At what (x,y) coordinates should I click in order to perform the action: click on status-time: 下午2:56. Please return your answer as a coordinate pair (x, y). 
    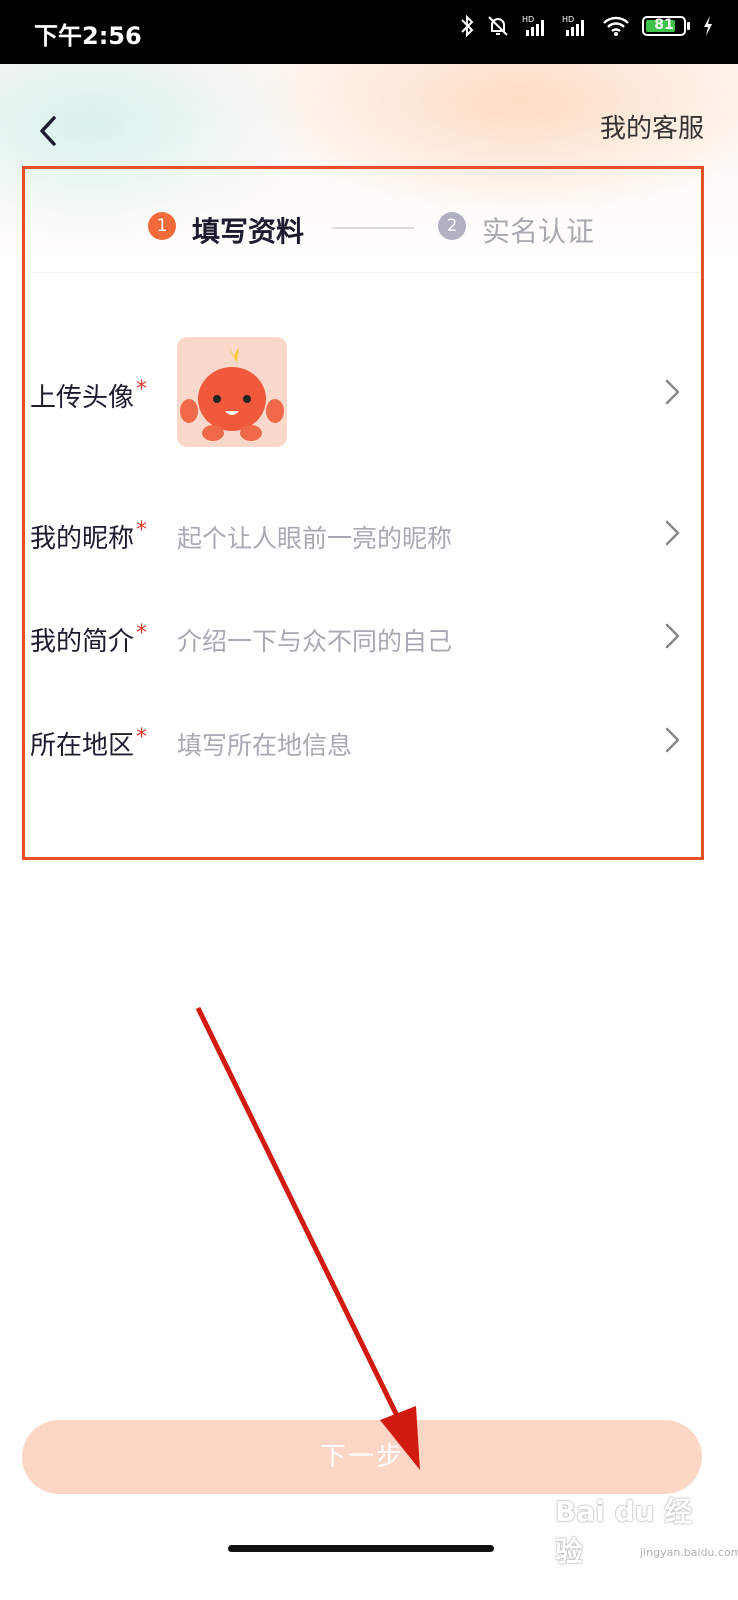
    Looking at the image, I should click on (88, 36).